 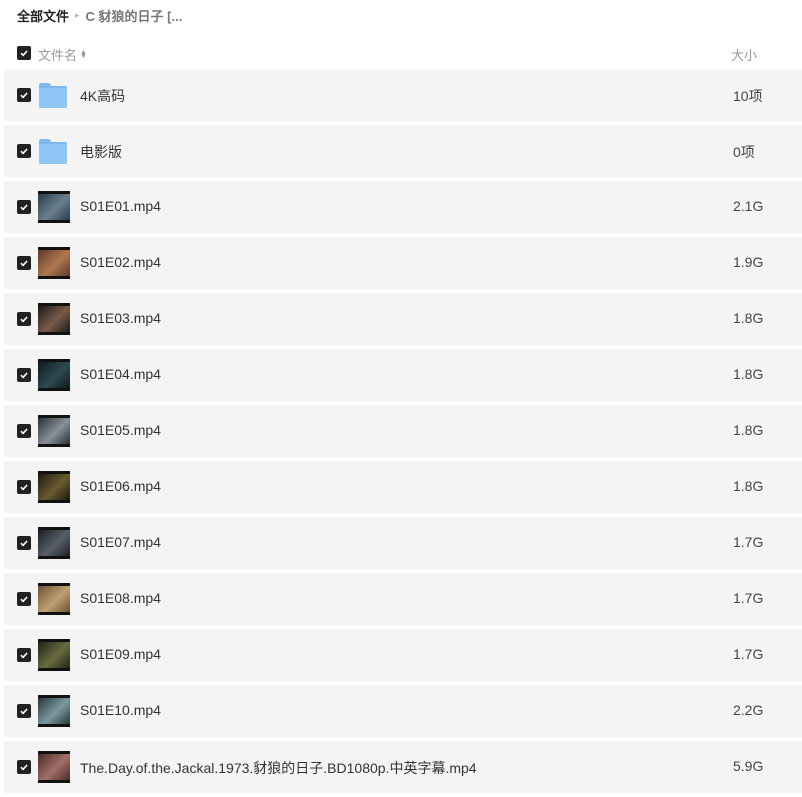 I want to click on file-size: 2.2G, so click(x=748, y=710).